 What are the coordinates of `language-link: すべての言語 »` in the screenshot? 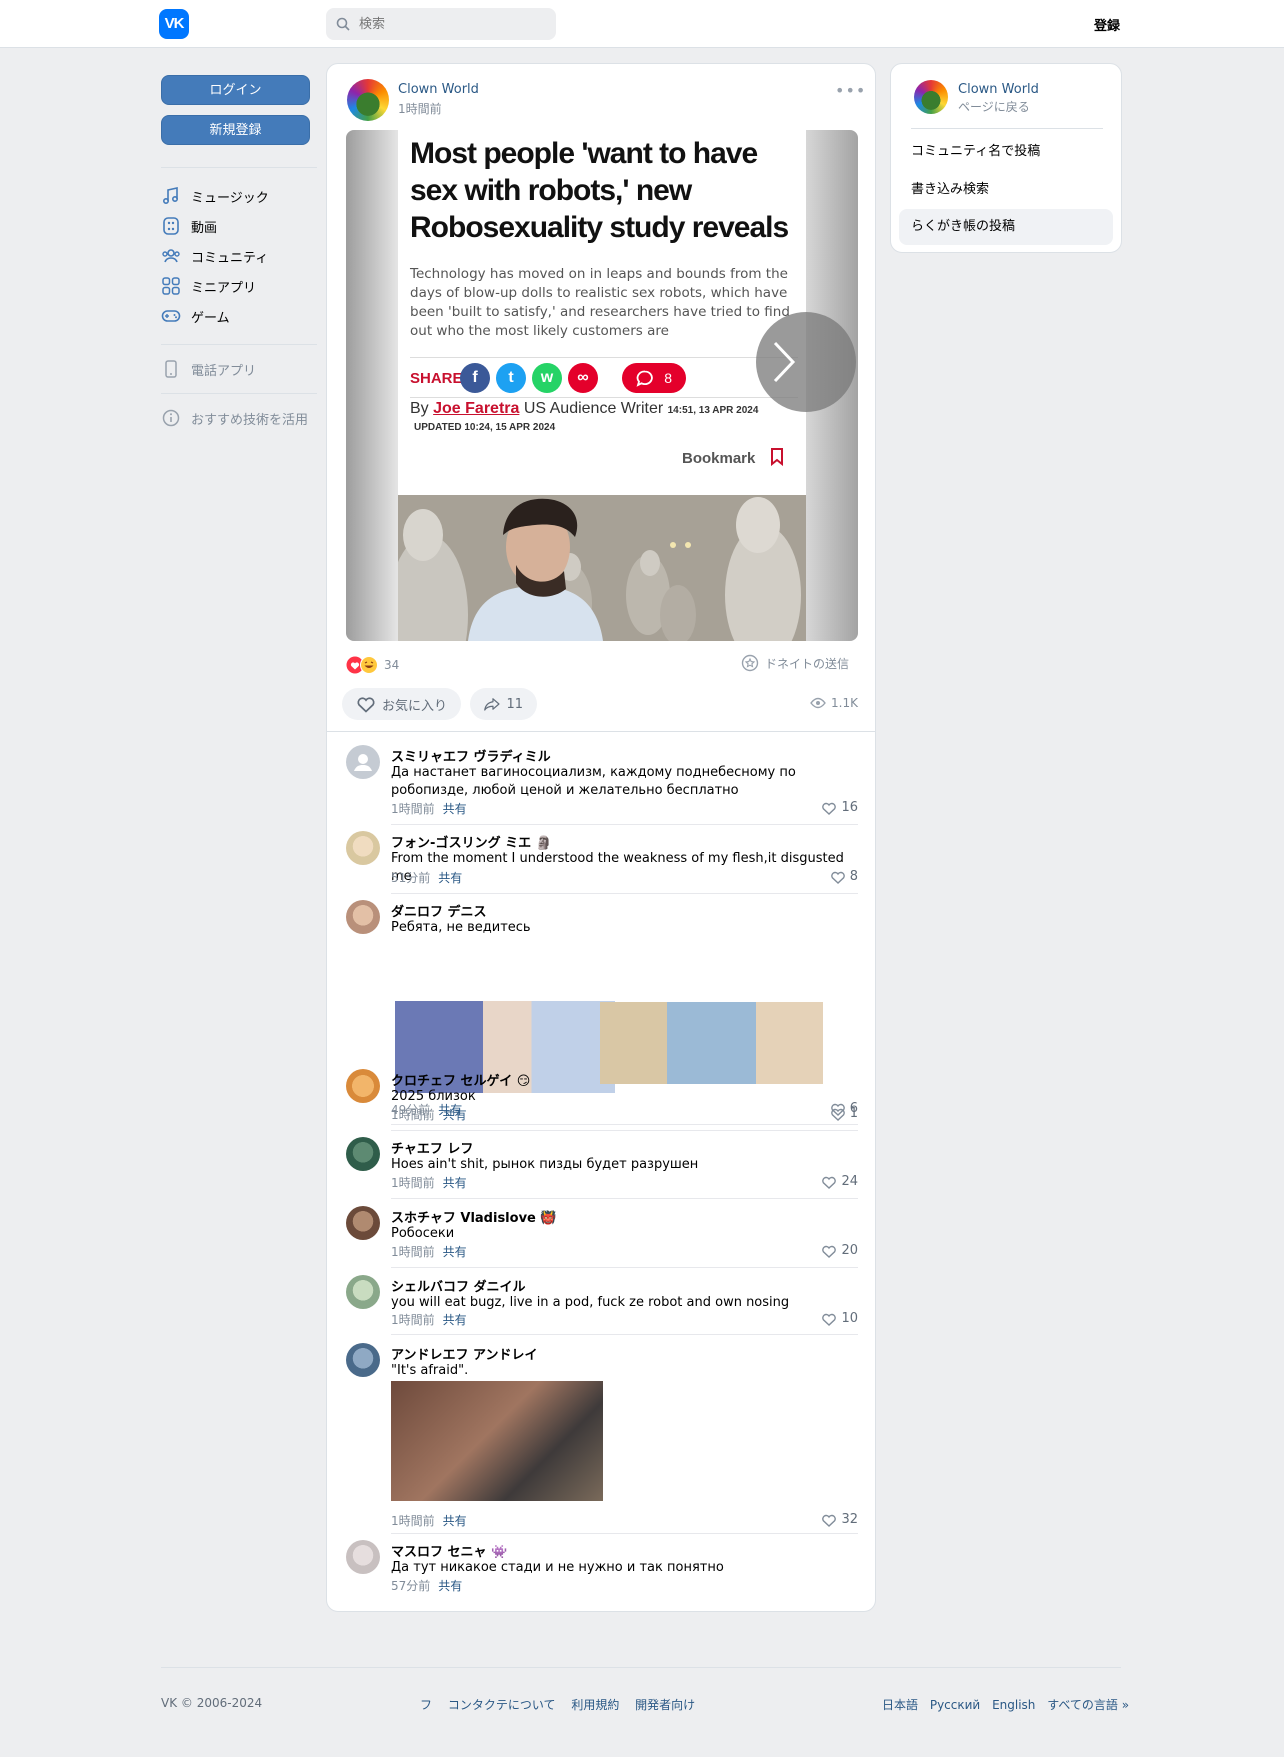 It's located at (1088, 1705).